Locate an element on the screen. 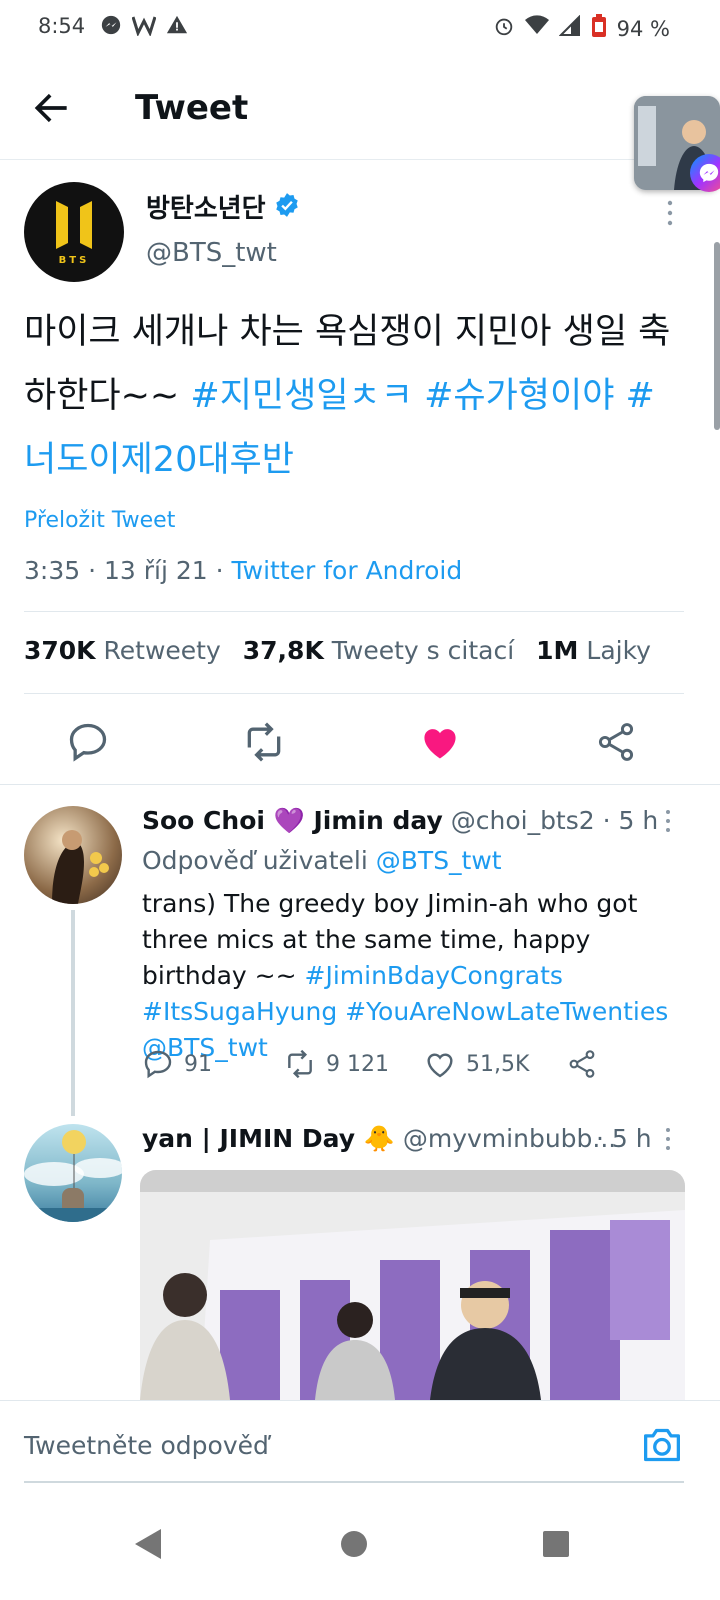 This screenshot has width=720, height=1600. arrow-left-icon is located at coordinates (50, 108).